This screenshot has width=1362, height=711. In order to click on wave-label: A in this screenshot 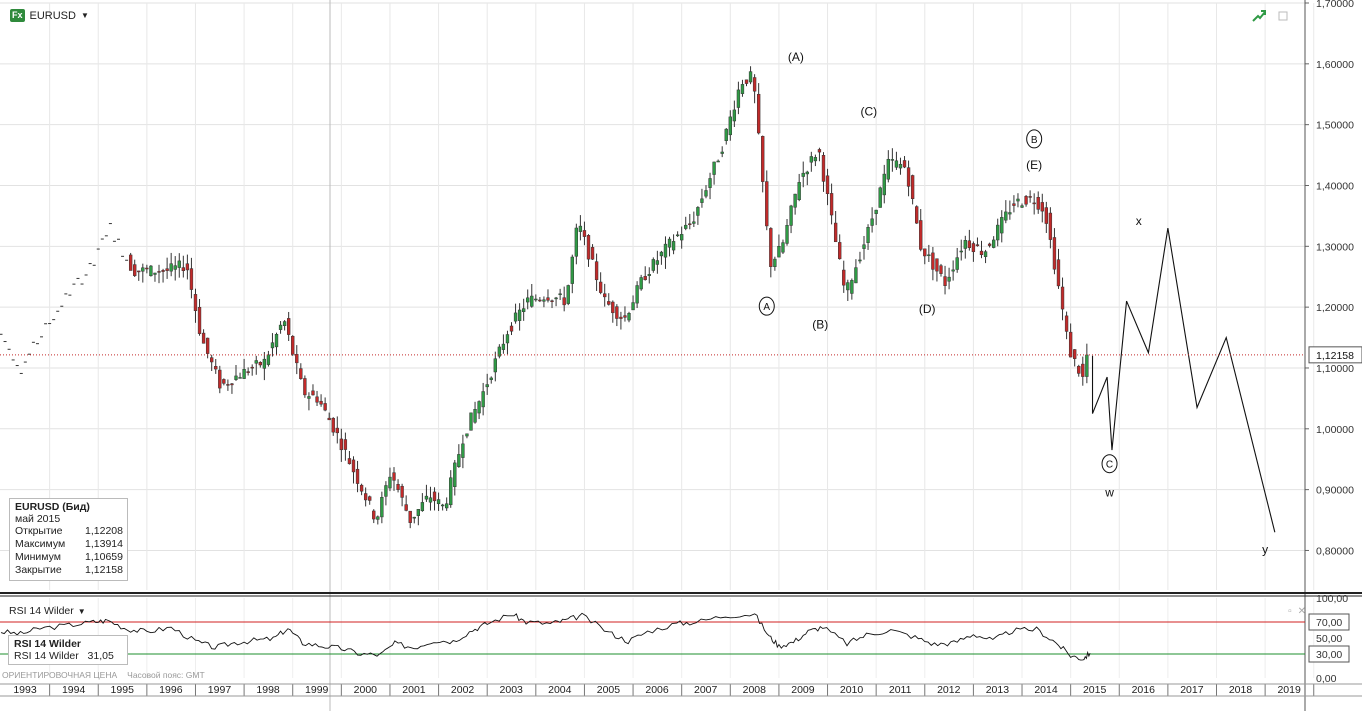, I will do `click(766, 307)`.